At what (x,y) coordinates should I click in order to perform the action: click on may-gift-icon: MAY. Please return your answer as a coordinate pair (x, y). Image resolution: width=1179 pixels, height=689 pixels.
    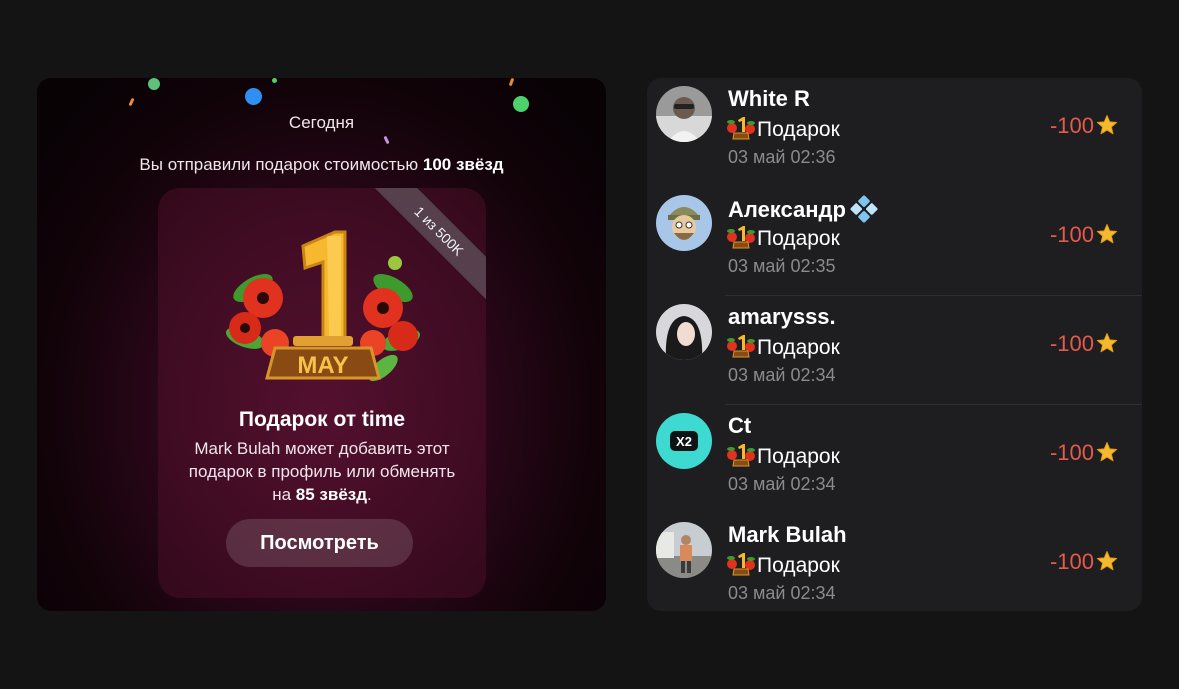
    Looking at the image, I should click on (323, 306).